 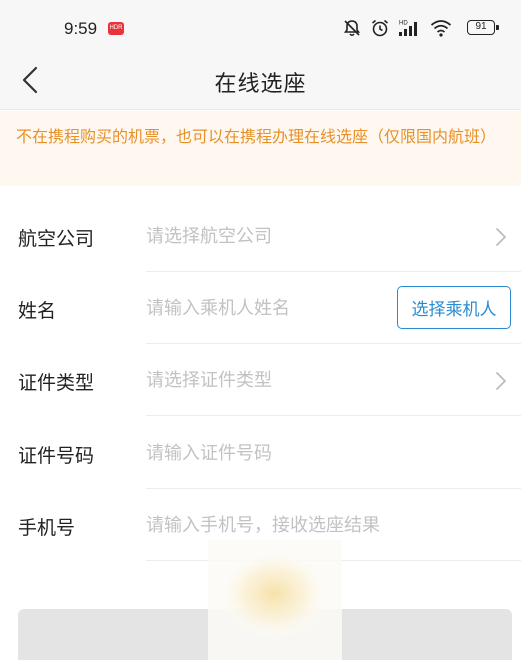 What do you see at coordinates (37, 311) in the screenshot?
I see `name-label: 姓名` at bounding box center [37, 311].